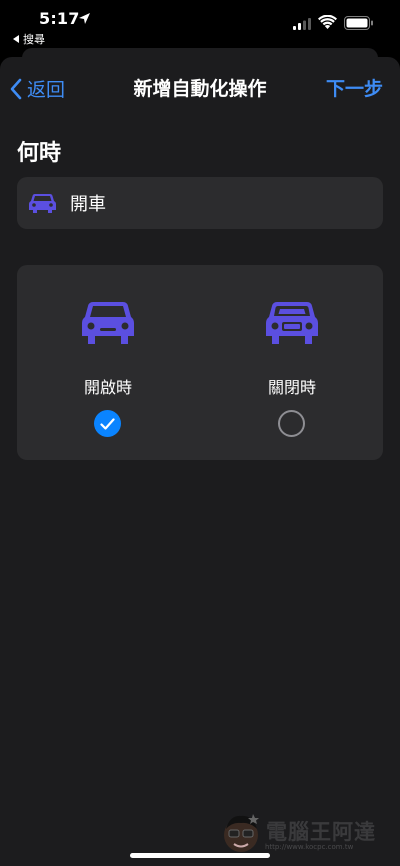 The image size is (400, 866). I want to click on watermark-text: 電腦王阿達, so click(321, 832).